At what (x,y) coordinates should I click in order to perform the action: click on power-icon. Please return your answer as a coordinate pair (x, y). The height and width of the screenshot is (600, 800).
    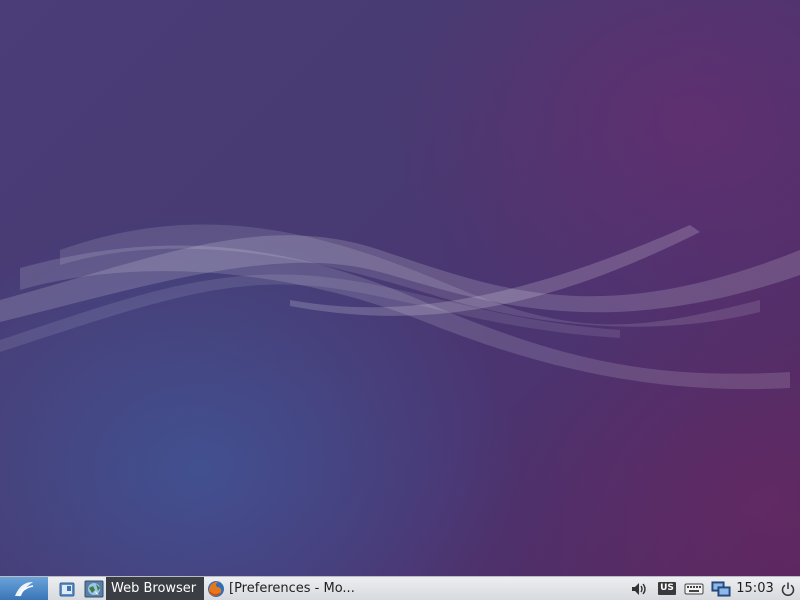
    Looking at the image, I should click on (788, 589).